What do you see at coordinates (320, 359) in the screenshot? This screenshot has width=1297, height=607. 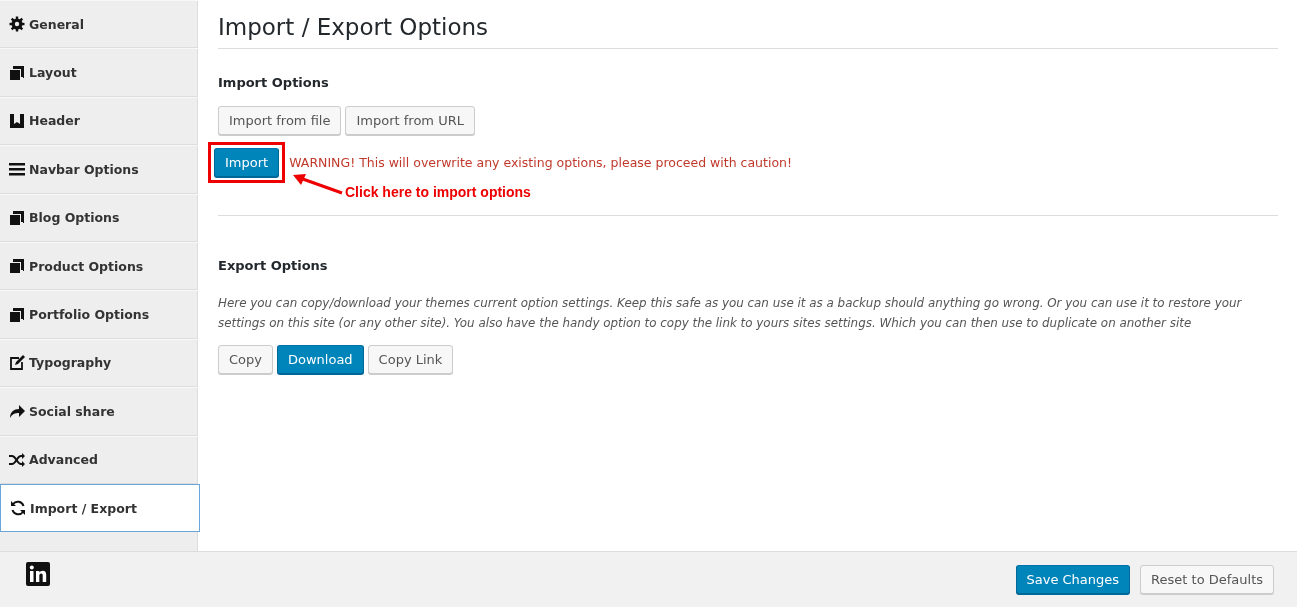 I see `primary-button: Download` at bounding box center [320, 359].